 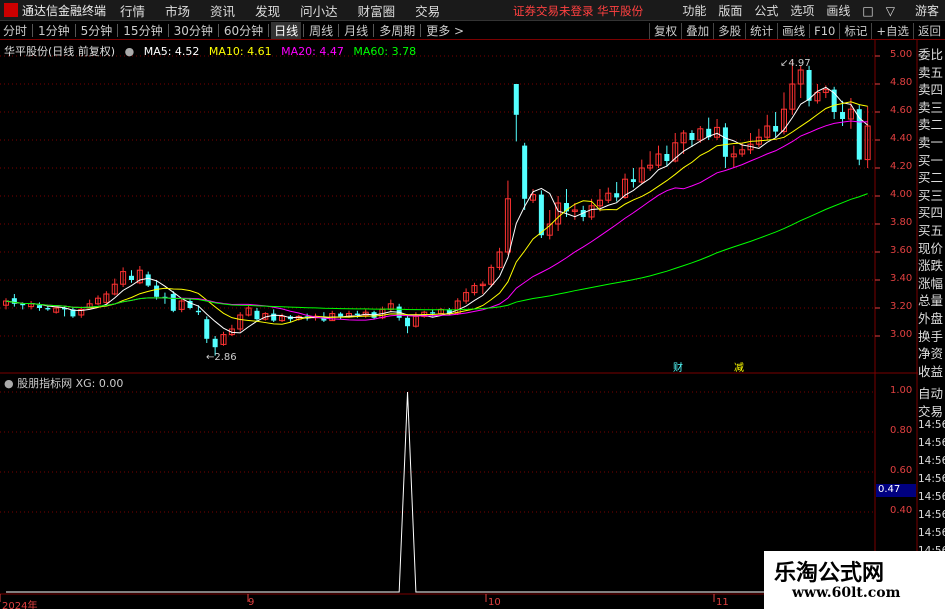 I want to click on side-field-label: 卖五, so click(x=931, y=72).